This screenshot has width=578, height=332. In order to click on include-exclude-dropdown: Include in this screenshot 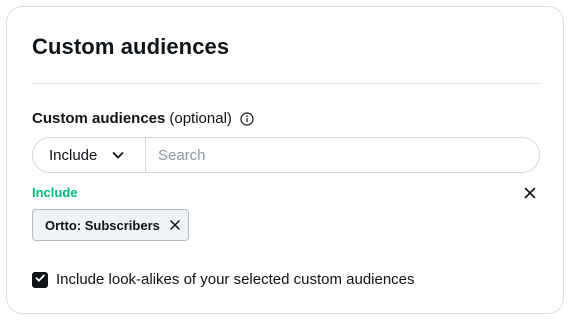, I will do `click(89, 155)`.